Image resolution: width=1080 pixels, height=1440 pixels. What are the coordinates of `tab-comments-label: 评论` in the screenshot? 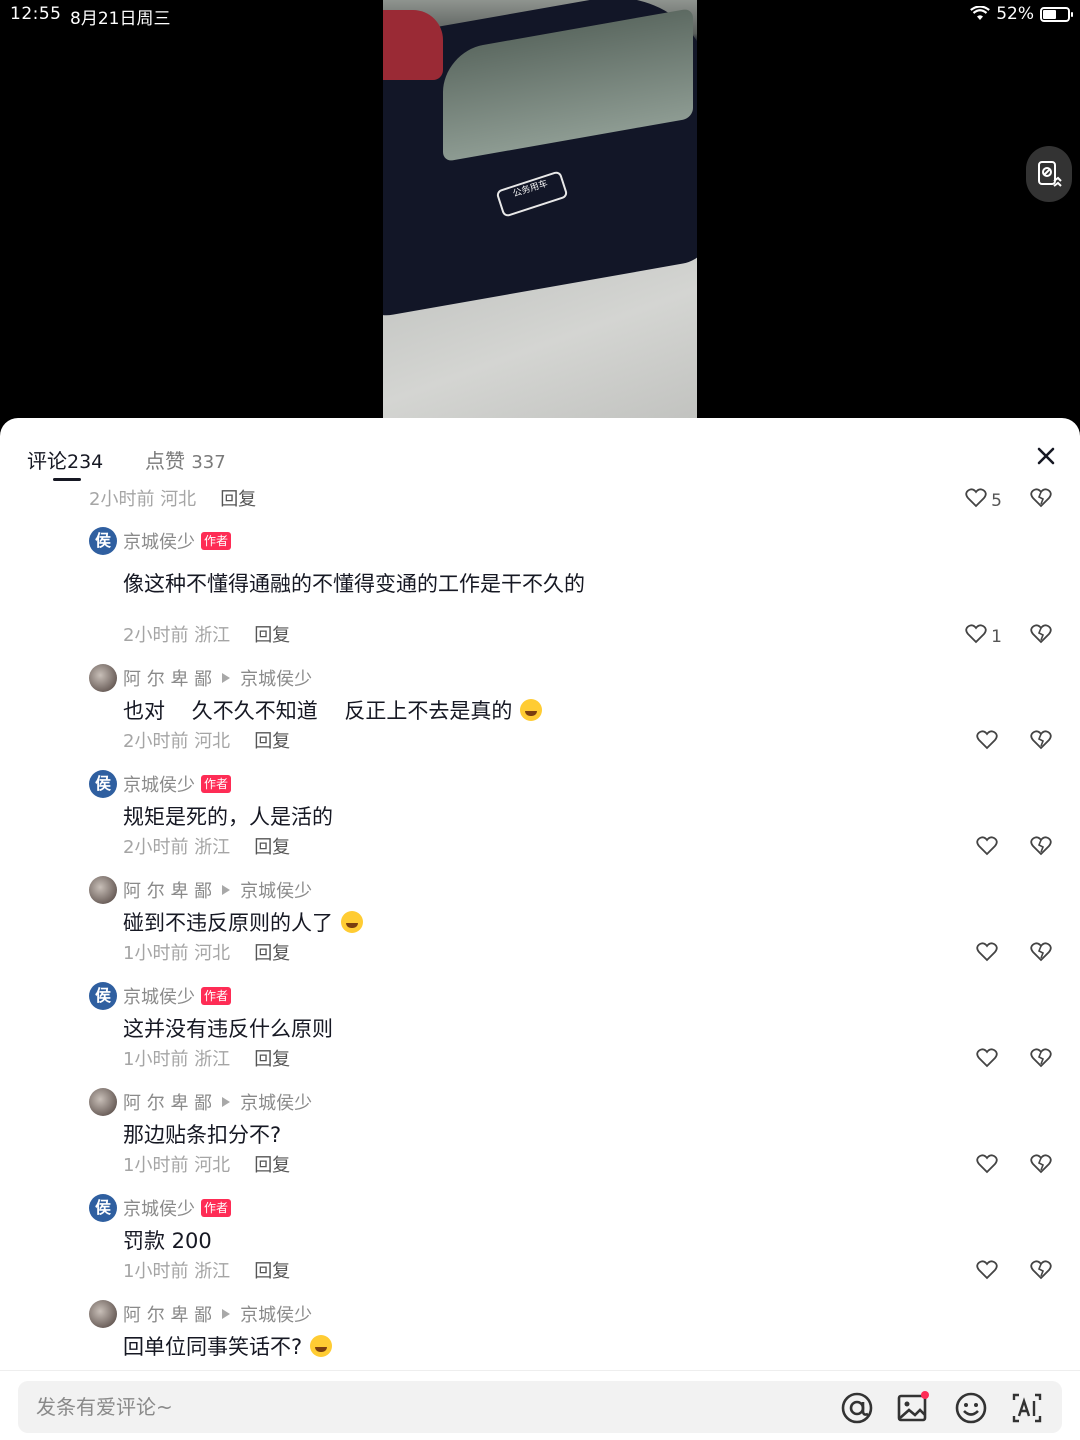 It's located at (47, 461).